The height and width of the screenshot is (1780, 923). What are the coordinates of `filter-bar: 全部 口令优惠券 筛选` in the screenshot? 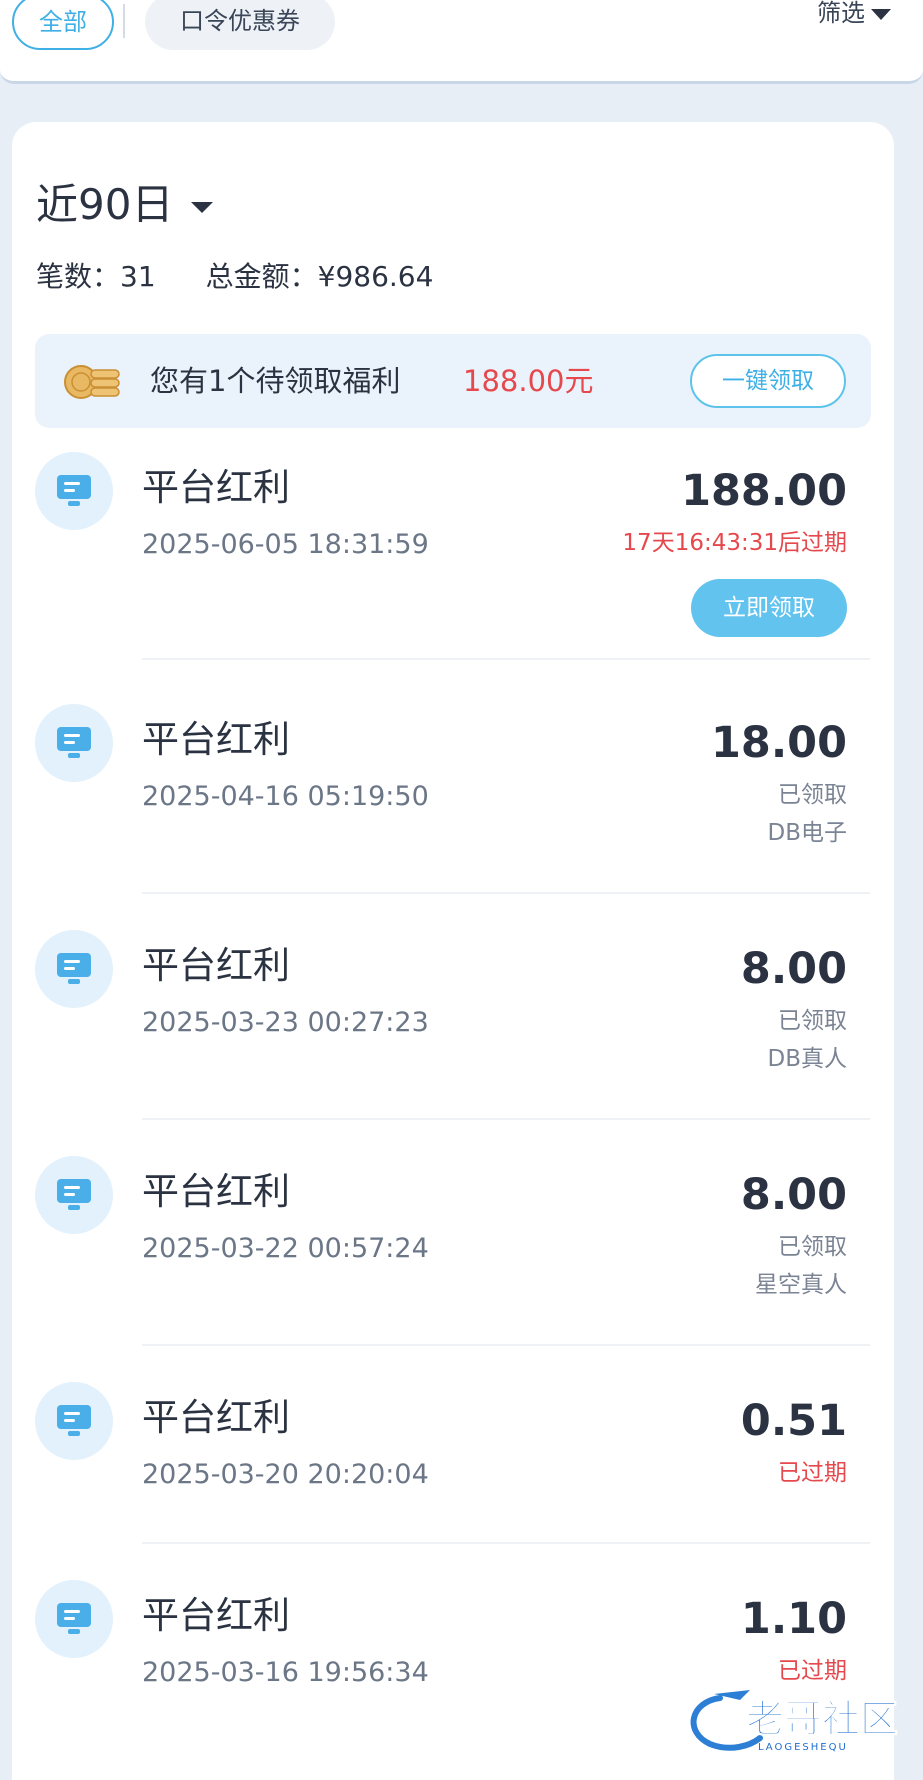 It's located at (461, 42).